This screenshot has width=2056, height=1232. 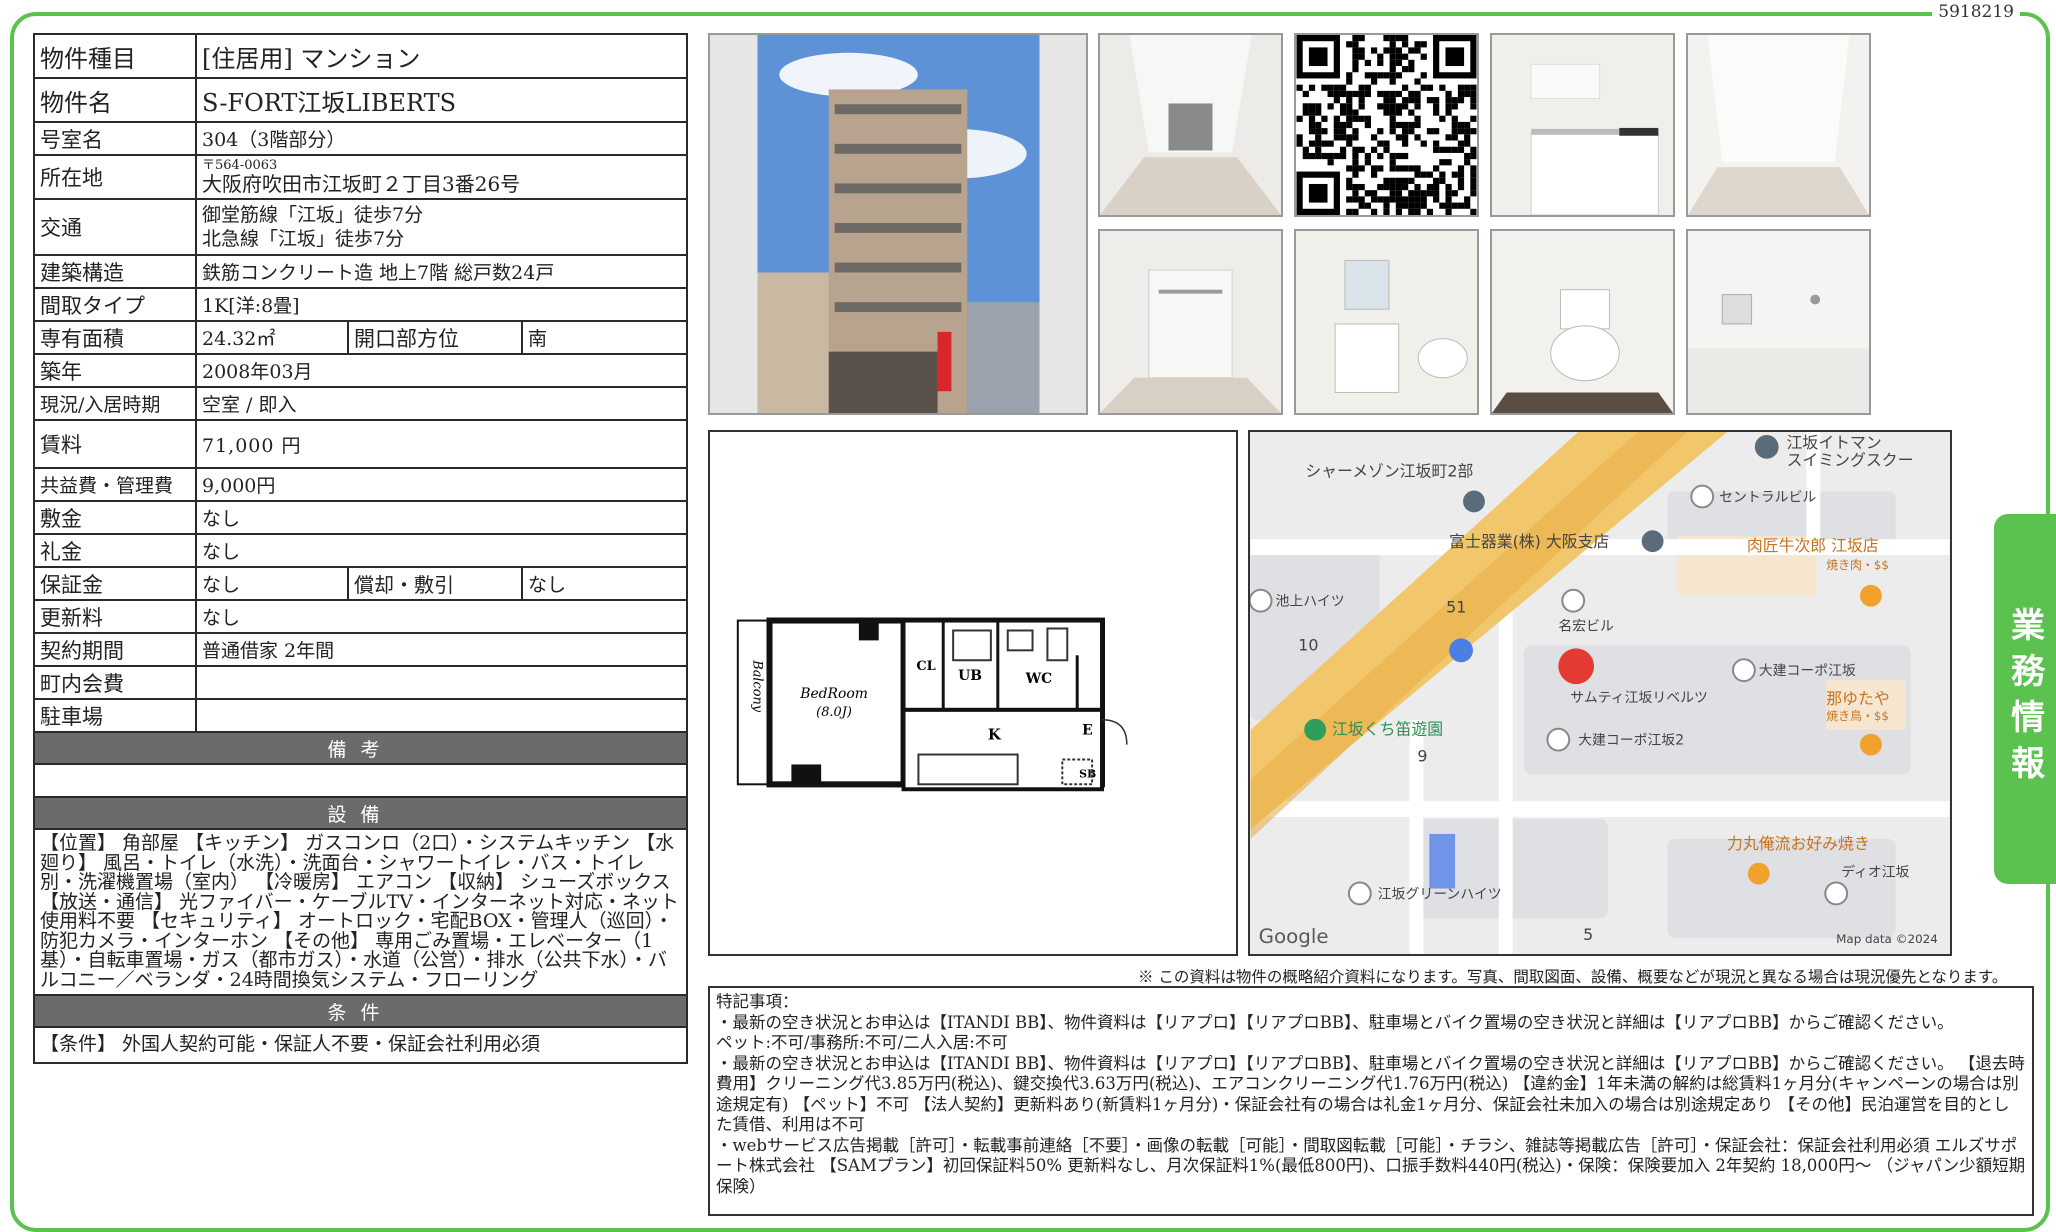 What do you see at coordinates (441, 682) in the screenshot?
I see `town-fee-value` at bounding box center [441, 682].